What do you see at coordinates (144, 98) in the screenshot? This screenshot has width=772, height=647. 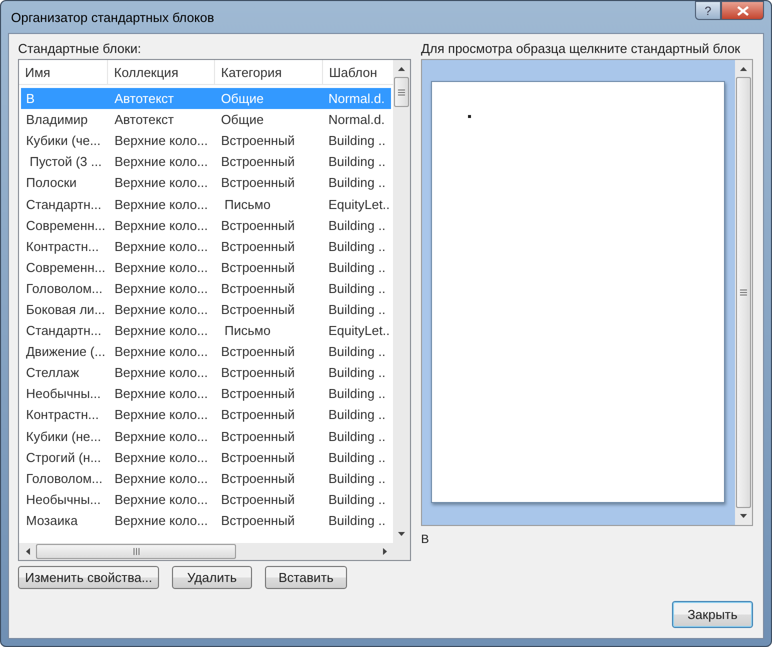 I see `list-cell-text: Автотекст` at bounding box center [144, 98].